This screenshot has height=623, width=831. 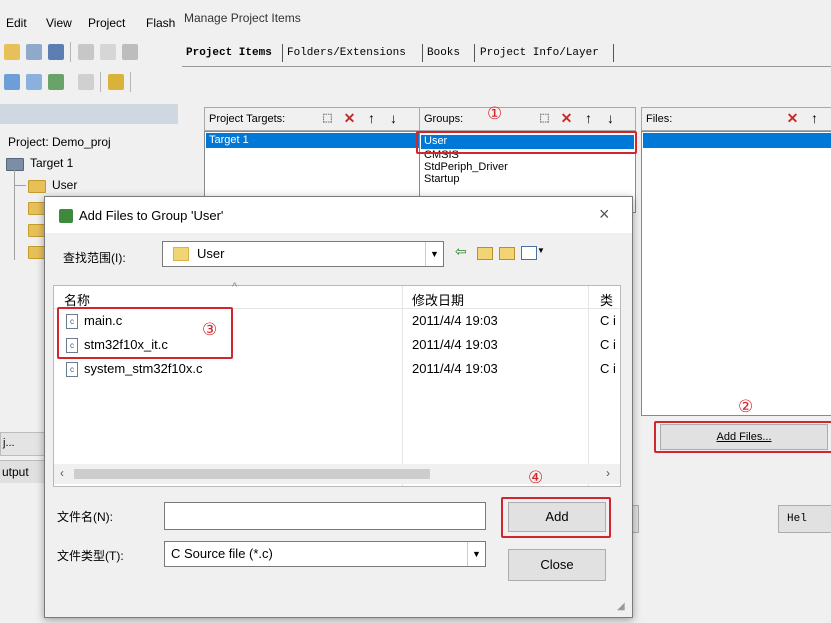 I want to click on files-list, so click(x=736, y=273).